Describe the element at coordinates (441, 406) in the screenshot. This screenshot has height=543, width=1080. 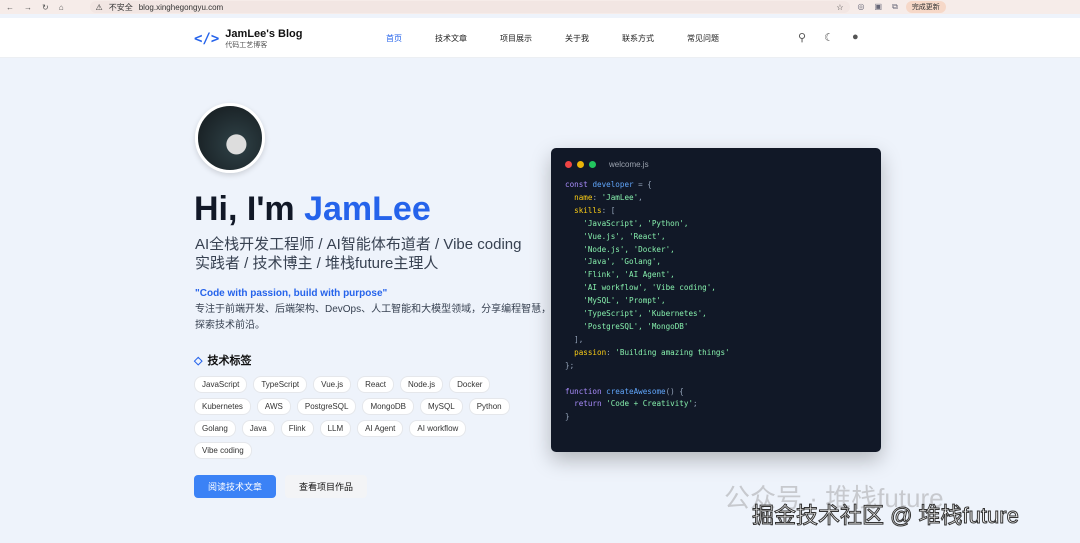
I see `tag-chip: MySQL` at that location.